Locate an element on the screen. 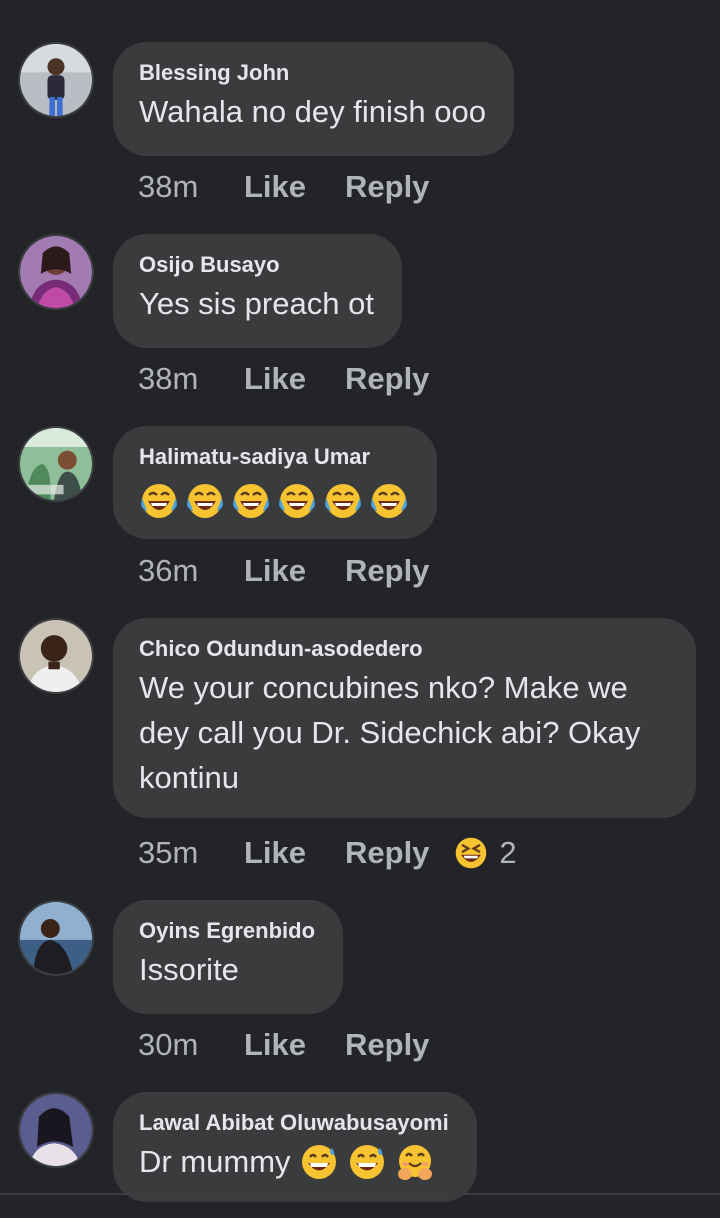 Image resolution: width=720 pixels, height=1218 pixels. comment-bubble: Oyins Egrenbido Issorite is located at coordinates (228, 957).